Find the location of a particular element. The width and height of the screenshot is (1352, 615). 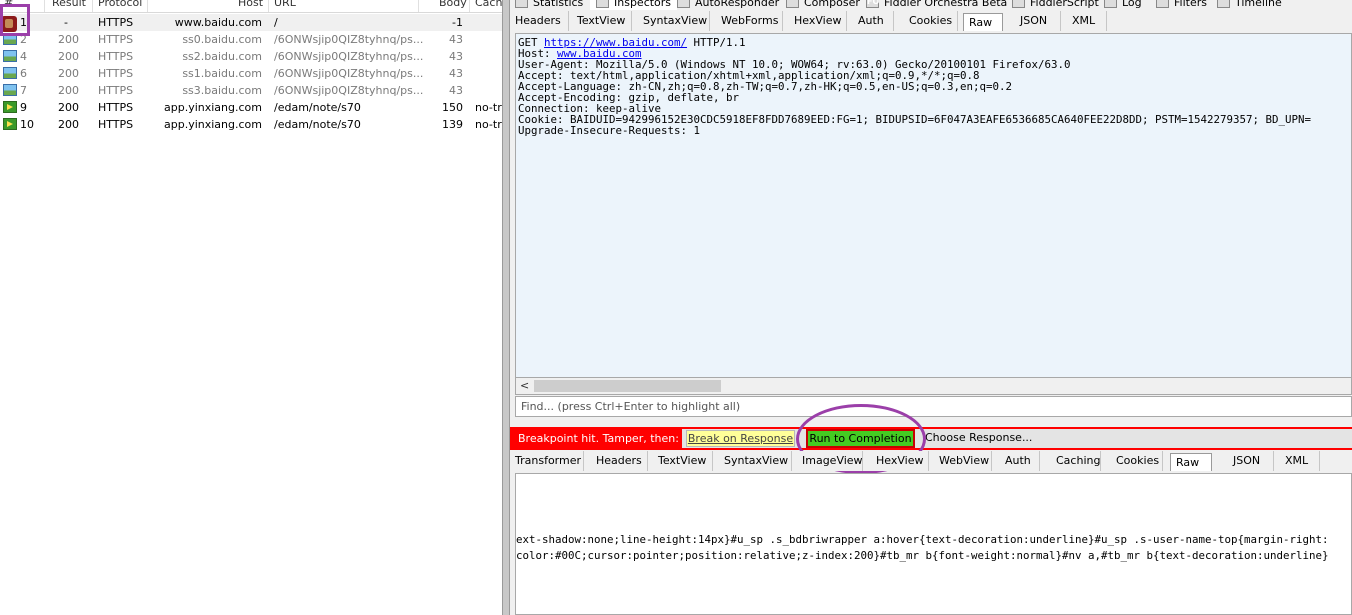

break-on-response-button: Break on Response is located at coordinates (740, 438).